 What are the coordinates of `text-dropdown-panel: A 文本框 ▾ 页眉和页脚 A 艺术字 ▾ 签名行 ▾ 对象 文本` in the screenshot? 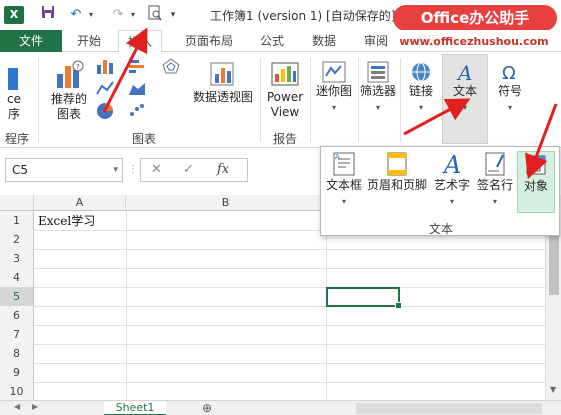 It's located at (440, 191).